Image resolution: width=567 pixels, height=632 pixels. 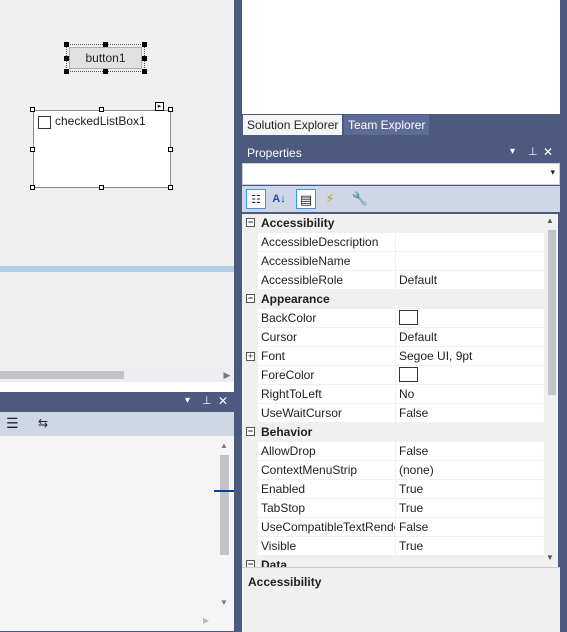 What do you see at coordinates (327, 394) in the screenshot?
I see `property-name: RightToLeft` at bounding box center [327, 394].